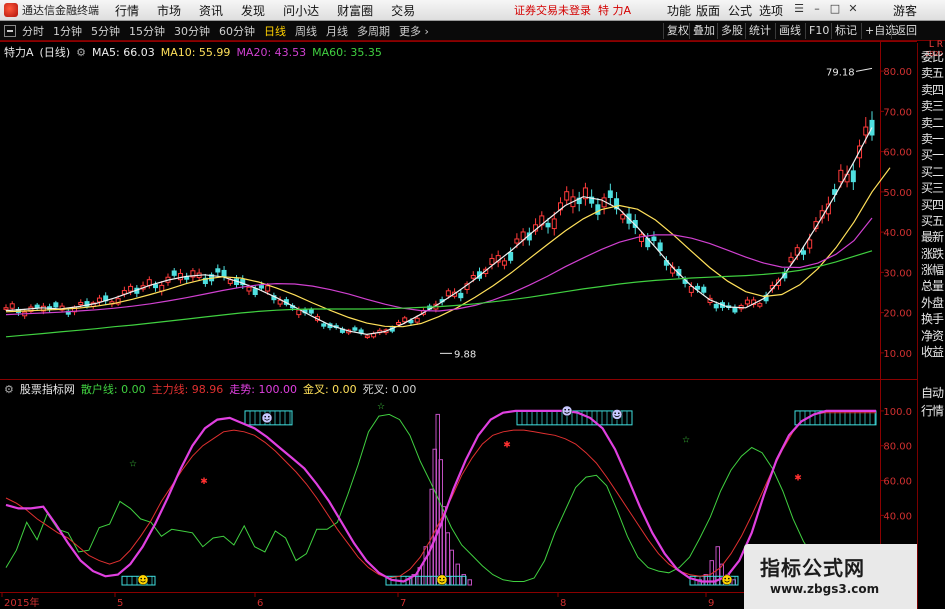 The height and width of the screenshot is (609, 945). I want to click on side-panel-item-5: 卖一, so click(931, 139).